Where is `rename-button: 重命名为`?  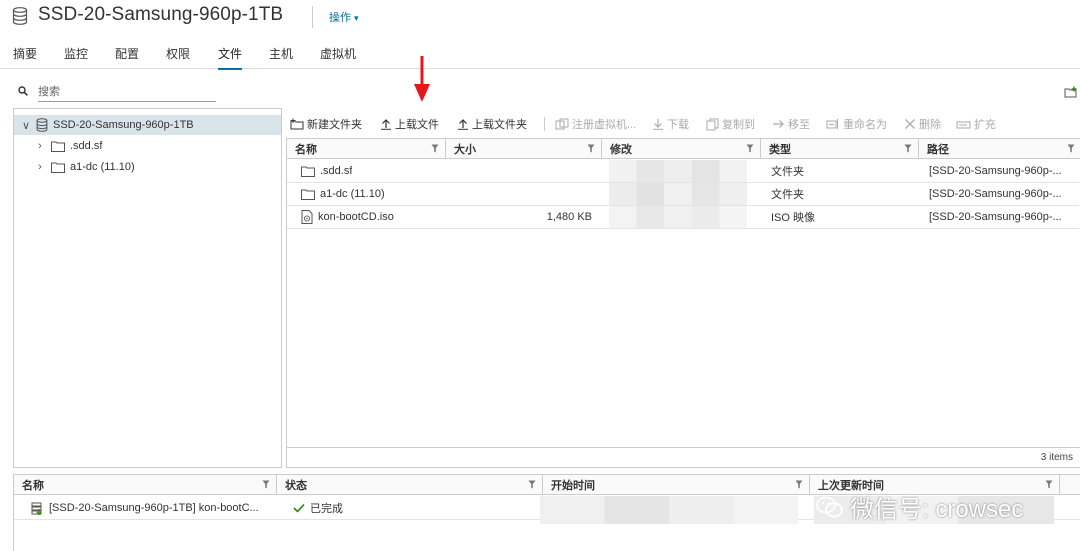 rename-button: 重命名为 is located at coordinates (856, 124).